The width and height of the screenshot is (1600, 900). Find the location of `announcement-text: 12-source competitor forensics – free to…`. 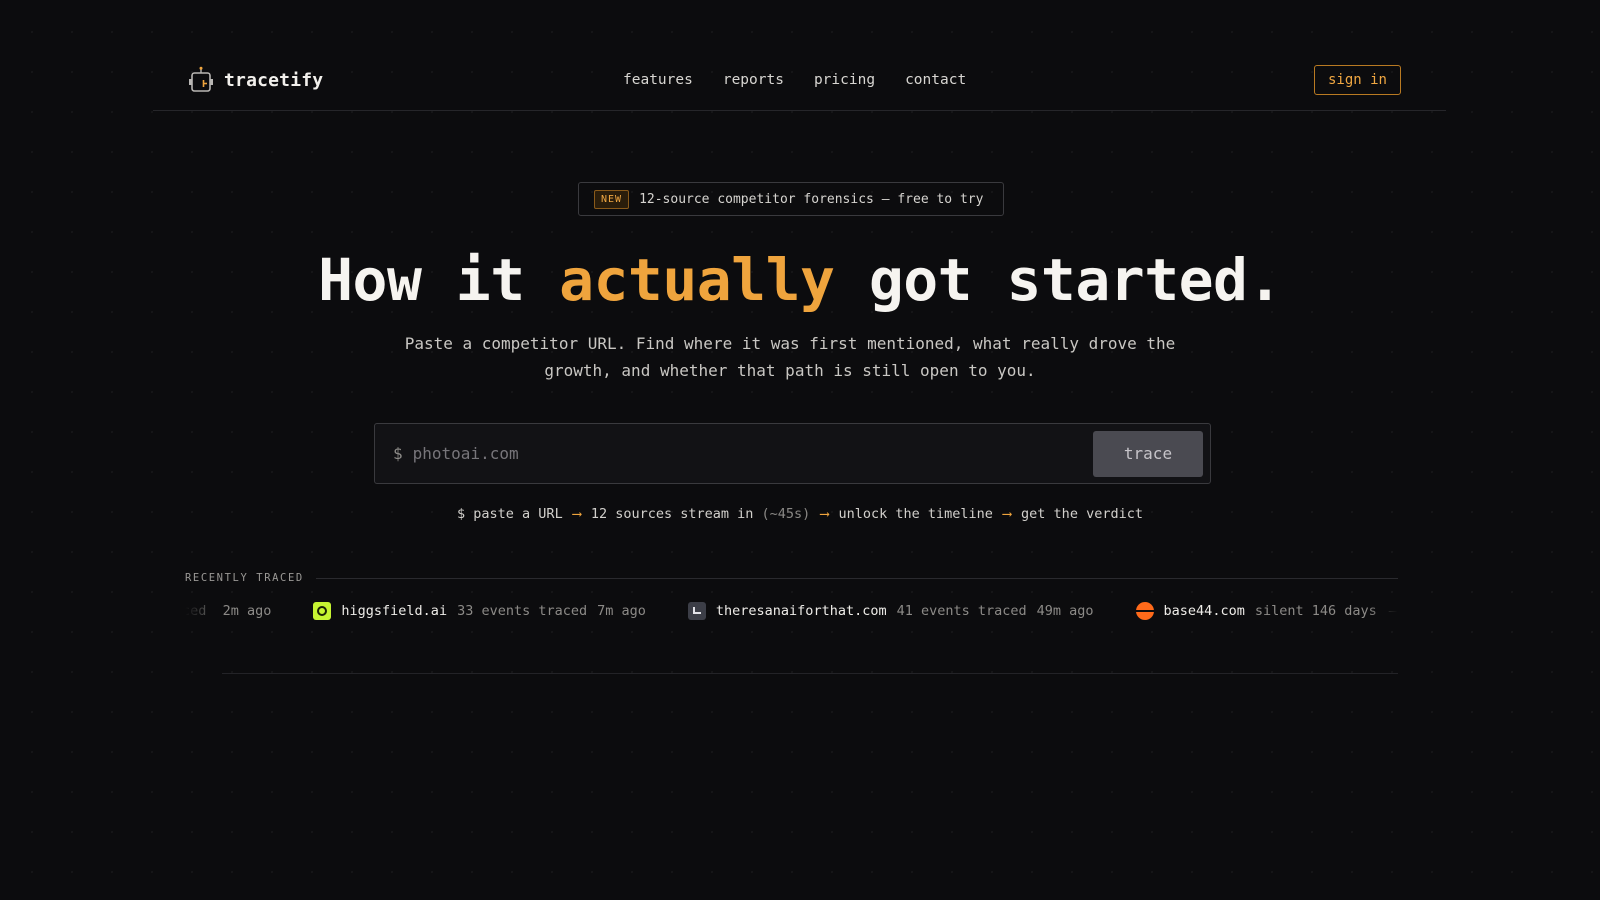

announcement-text: 12-source competitor forensics – free to… is located at coordinates (811, 199).